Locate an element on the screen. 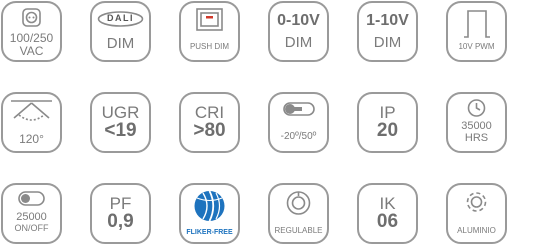 The width and height of the screenshot is (537, 248). switching-cycles-unit: ON/OFF is located at coordinates (31, 228).